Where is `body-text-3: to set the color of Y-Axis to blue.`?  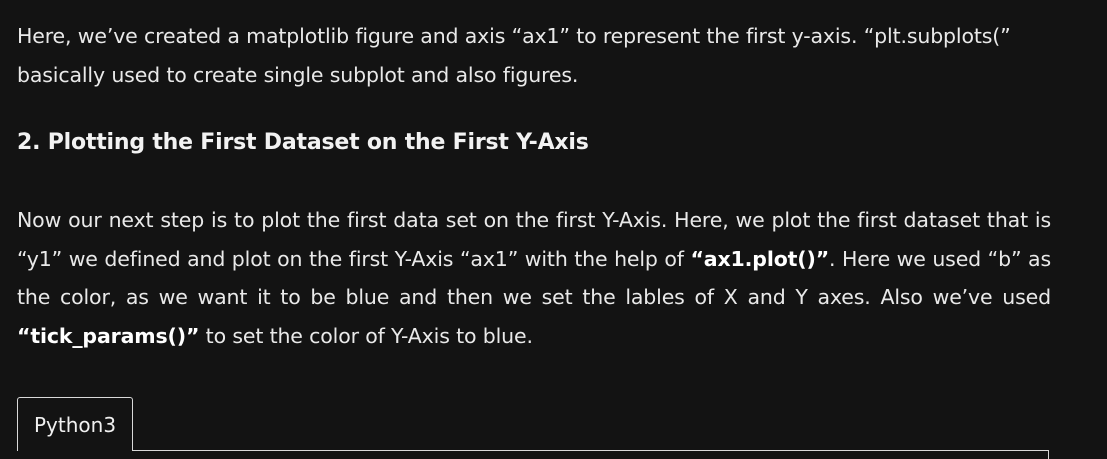 body-text-3: to set the color of Y-Axis to blue. is located at coordinates (366, 335).